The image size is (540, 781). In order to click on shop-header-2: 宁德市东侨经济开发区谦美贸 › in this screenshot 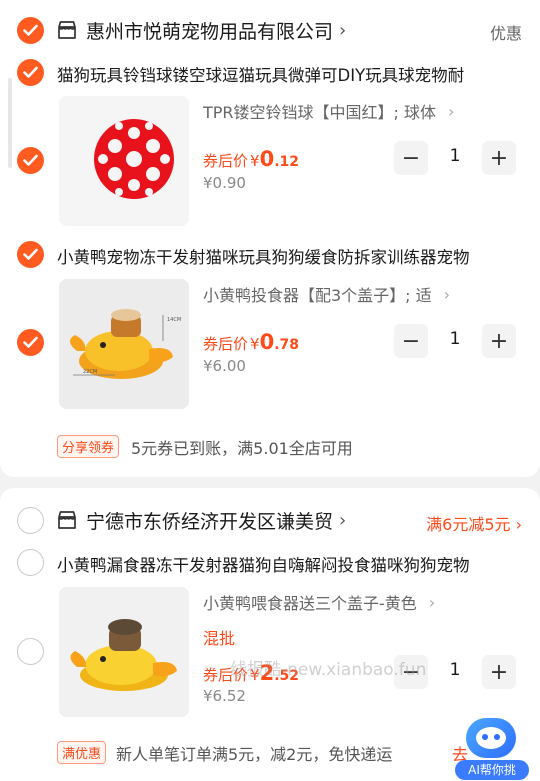, I will do `click(201, 520)`.